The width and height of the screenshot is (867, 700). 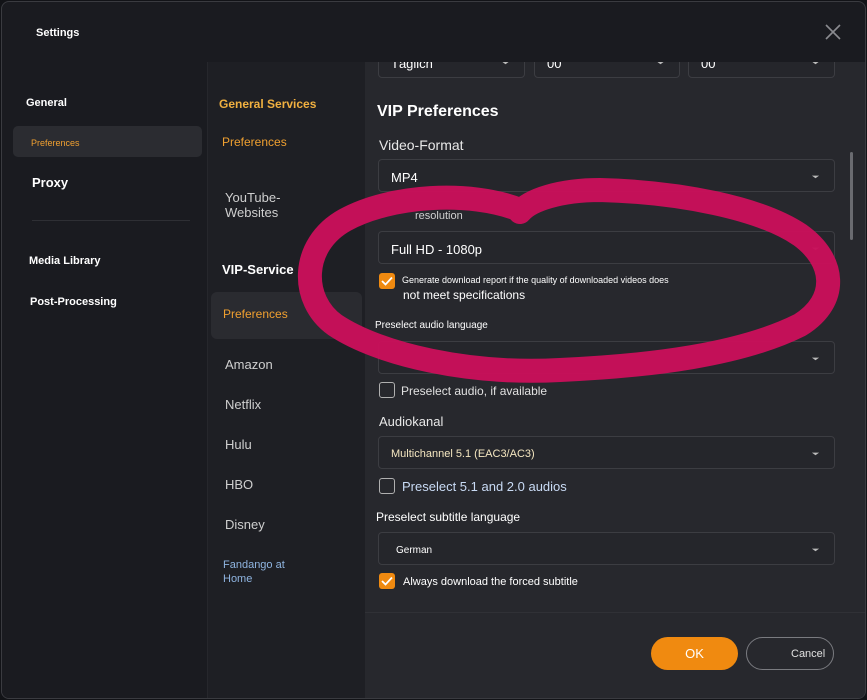 What do you see at coordinates (243, 404) in the screenshot?
I see `nav-netflix: Netflix` at bounding box center [243, 404].